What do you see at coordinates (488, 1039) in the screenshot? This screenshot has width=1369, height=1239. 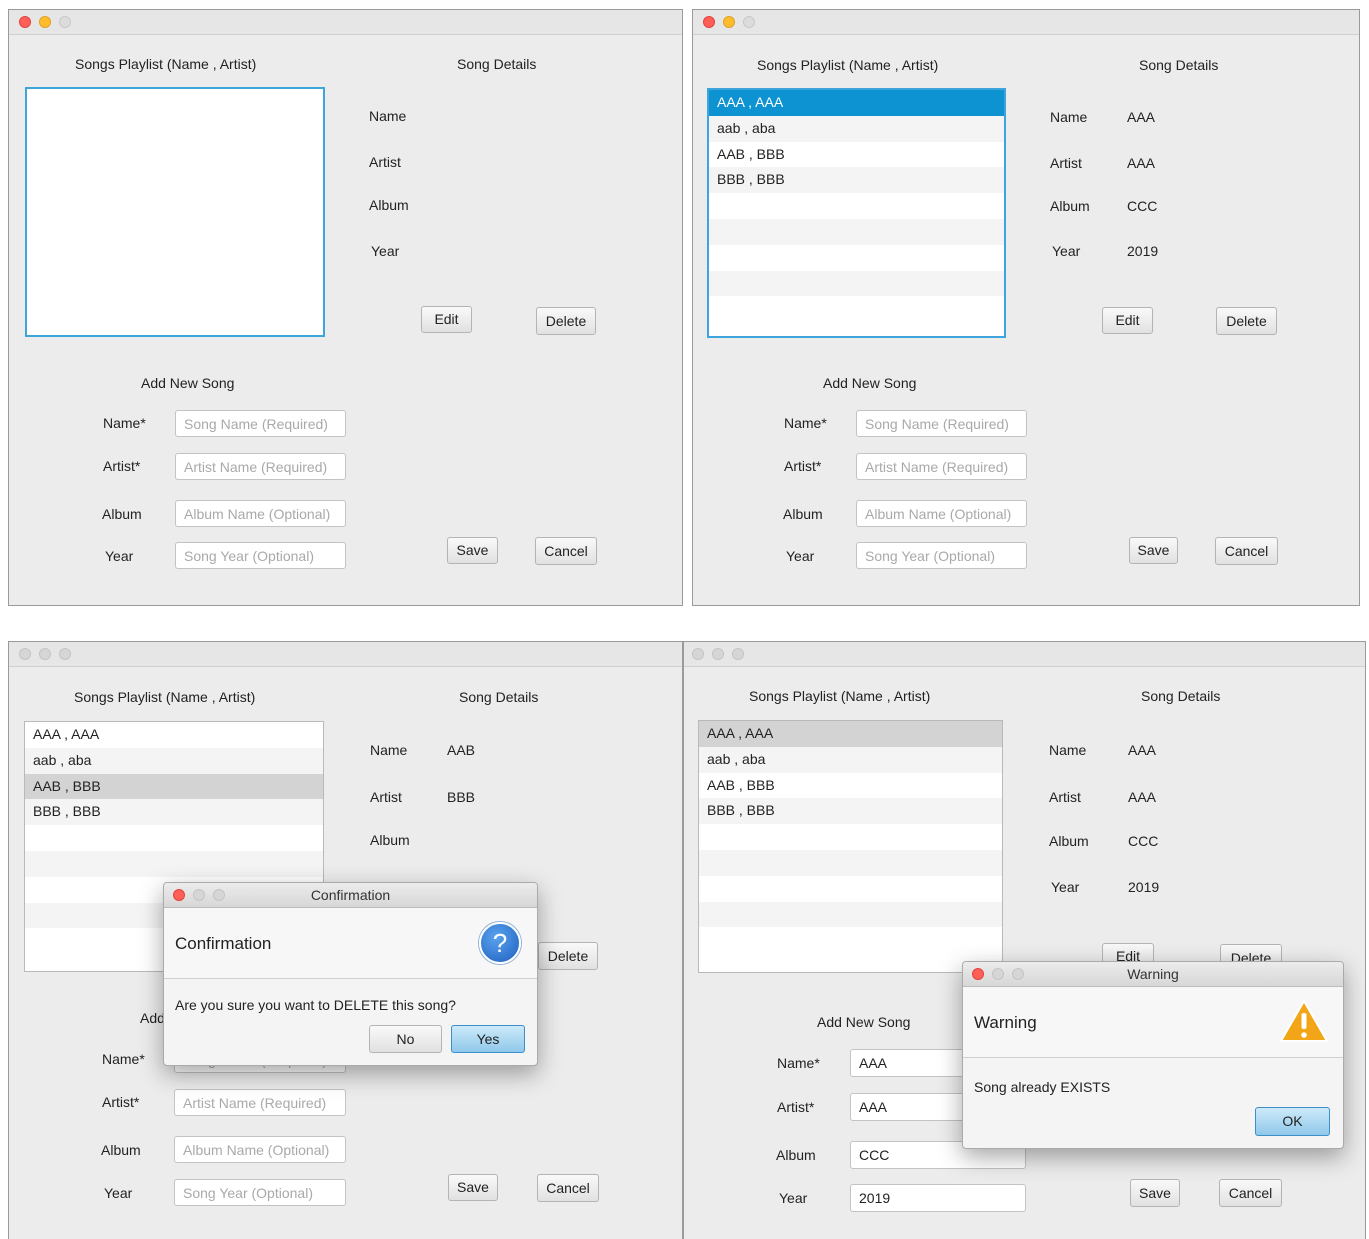 I see `yes-button: Yes` at bounding box center [488, 1039].